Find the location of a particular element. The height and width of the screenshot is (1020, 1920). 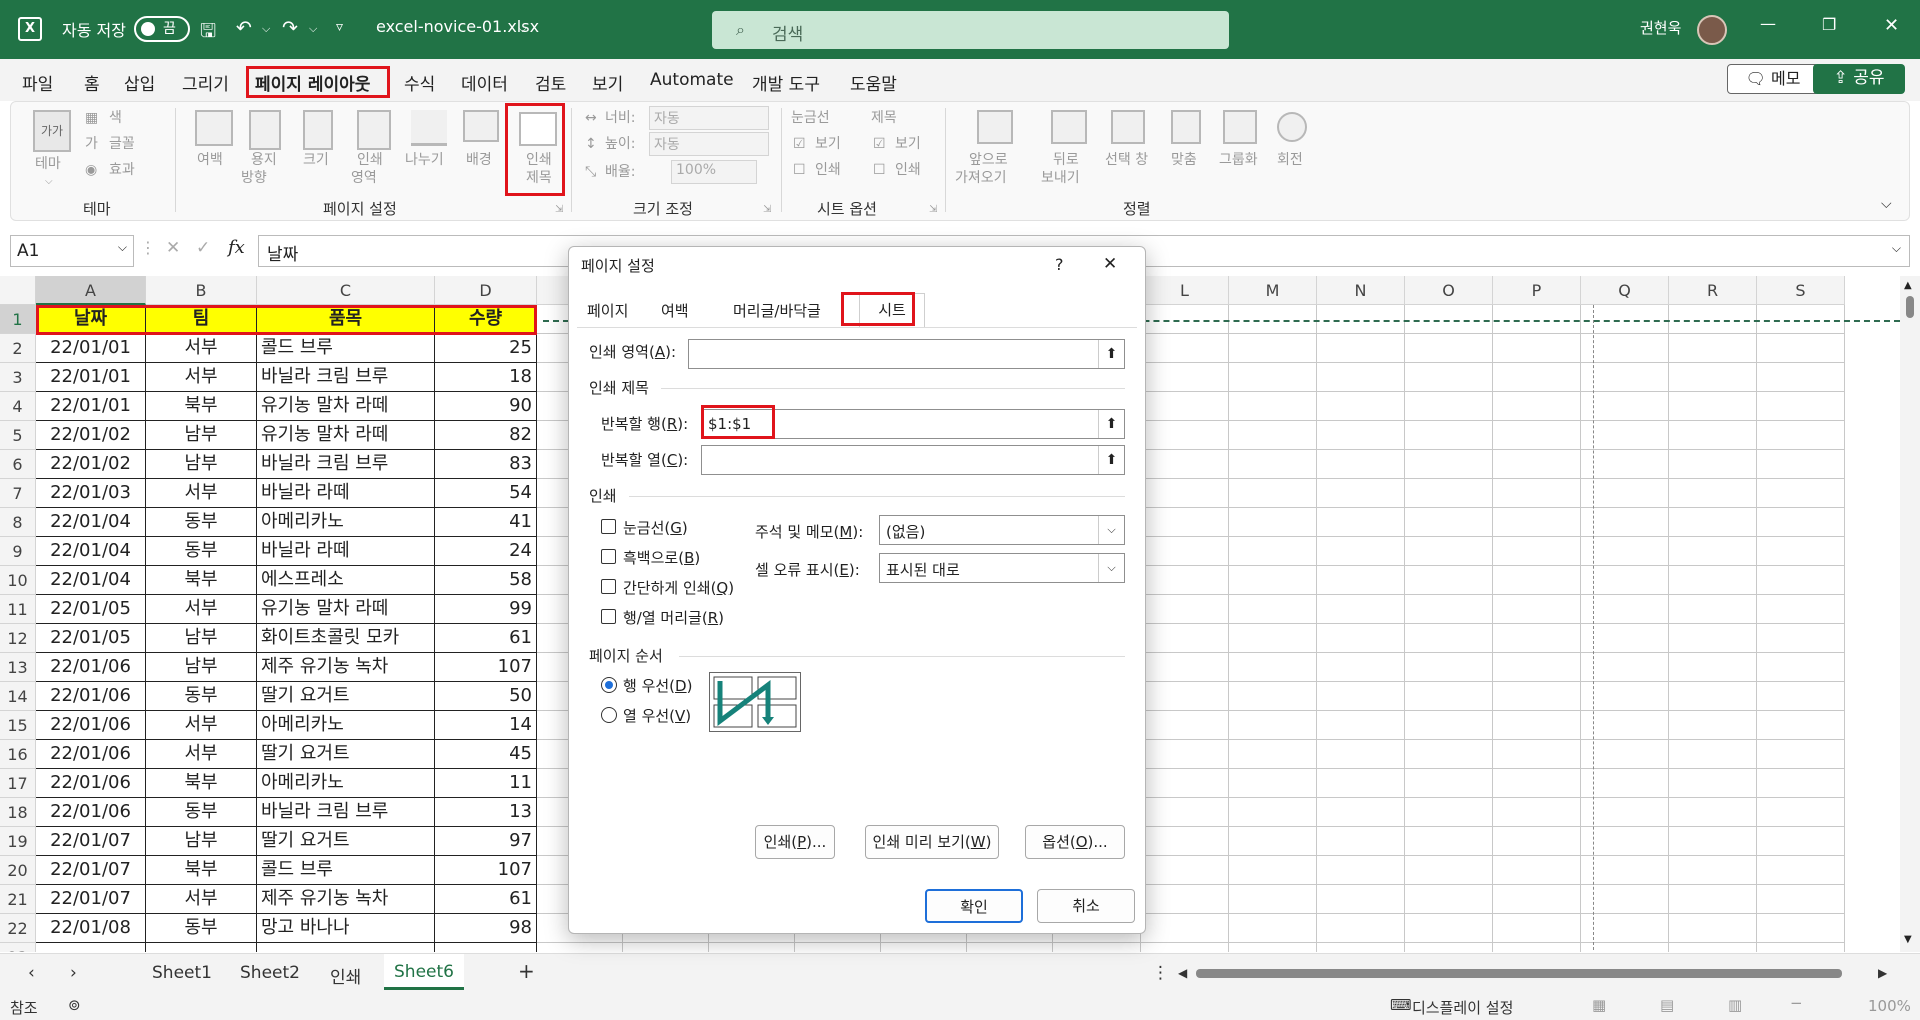

collapse-dialog-icon: ⬆ is located at coordinates (1111, 424).